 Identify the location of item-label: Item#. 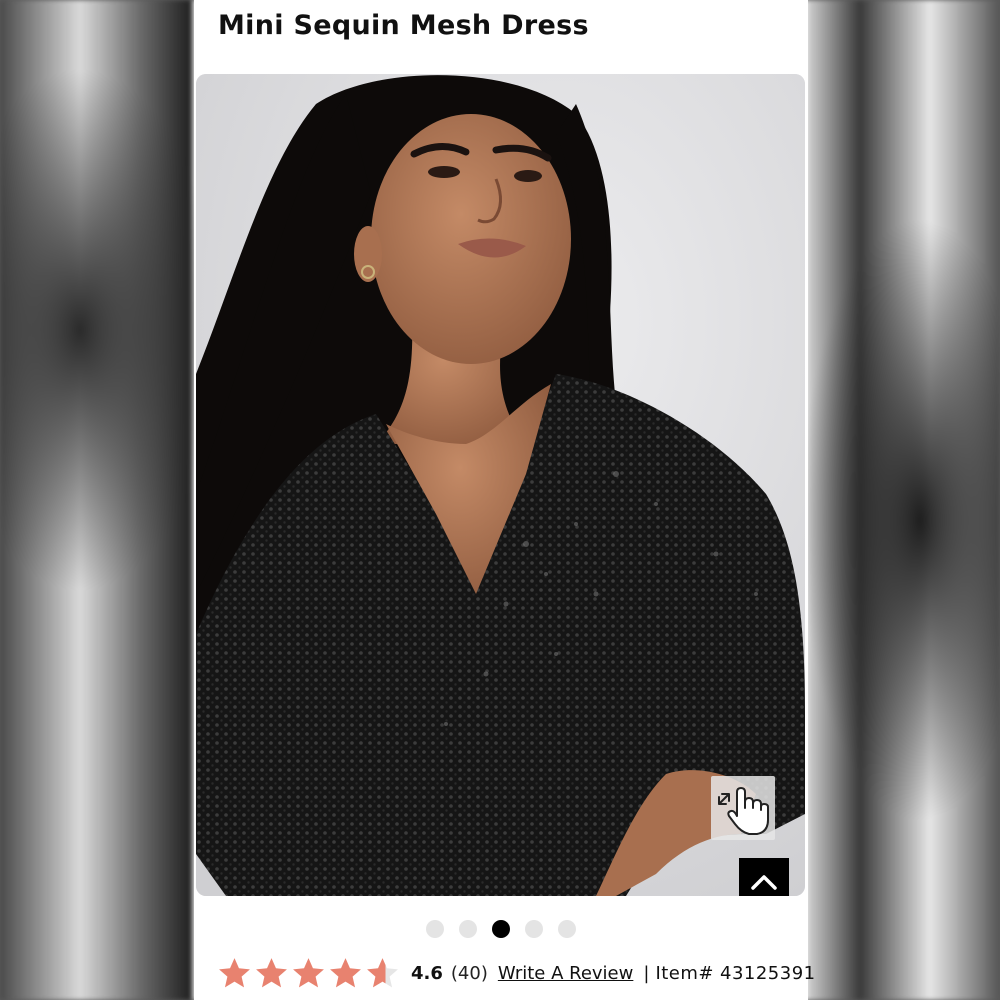
(684, 973).